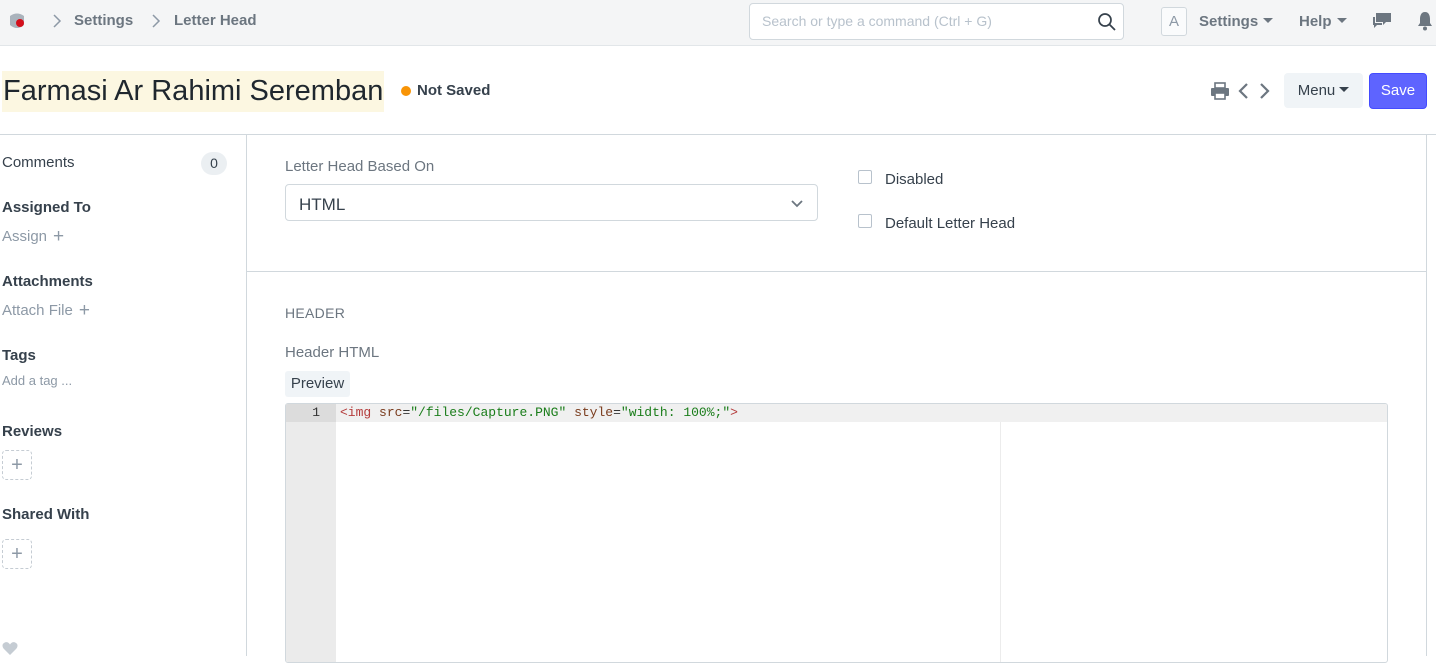 The width and height of the screenshot is (1436, 663). Describe the element at coordinates (315, 313) in the screenshot. I see `header-section-title: HEADER` at that location.